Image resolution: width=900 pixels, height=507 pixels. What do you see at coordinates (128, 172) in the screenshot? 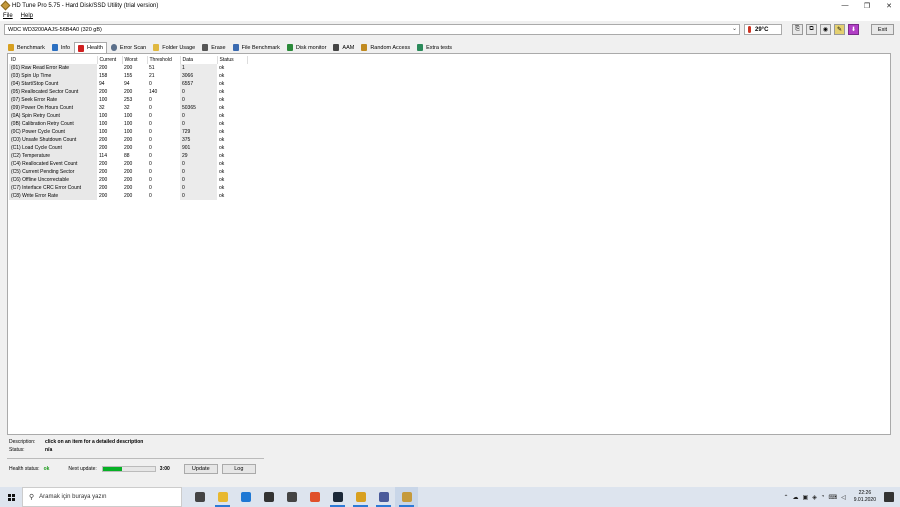
I see `table-row: (C5) Current Pending Sector 200 200 0 0 ok` at bounding box center [128, 172].